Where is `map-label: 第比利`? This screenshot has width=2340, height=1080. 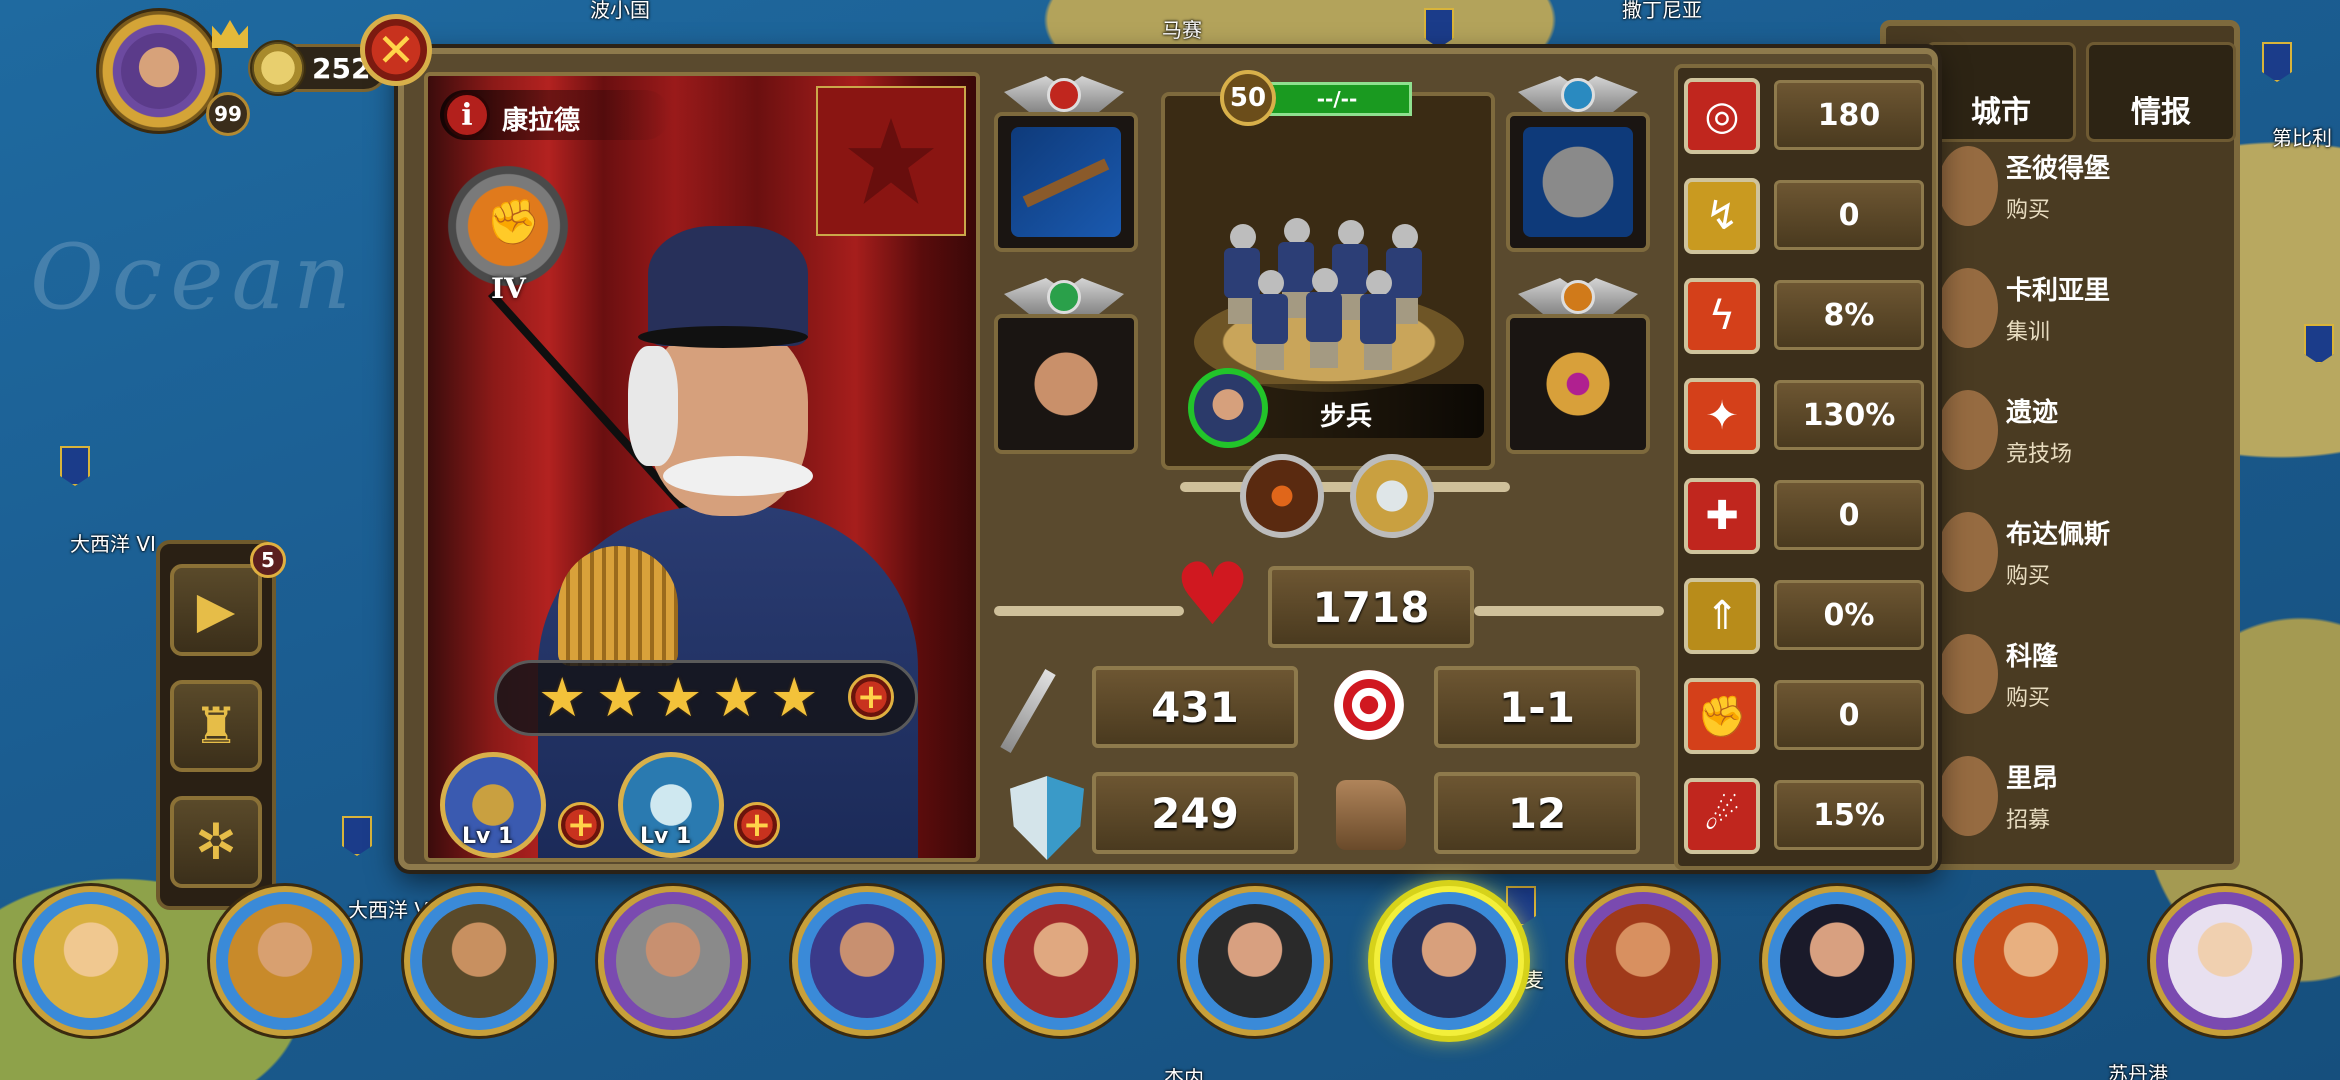 map-label: 第比利 is located at coordinates (2302, 138).